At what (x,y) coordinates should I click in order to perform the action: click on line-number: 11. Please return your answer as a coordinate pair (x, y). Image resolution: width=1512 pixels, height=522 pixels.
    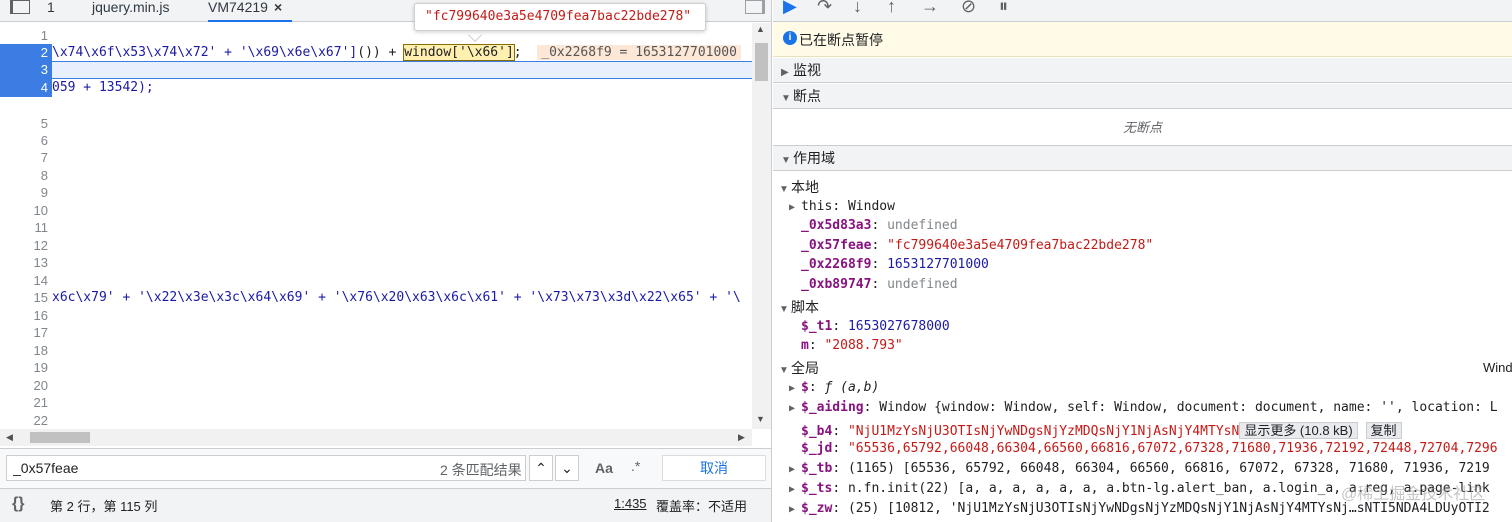
    Looking at the image, I should click on (26, 228).